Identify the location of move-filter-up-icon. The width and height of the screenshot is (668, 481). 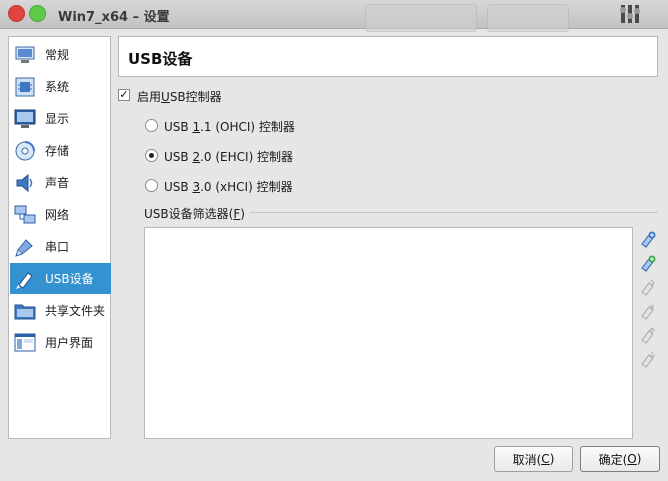
(648, 335).